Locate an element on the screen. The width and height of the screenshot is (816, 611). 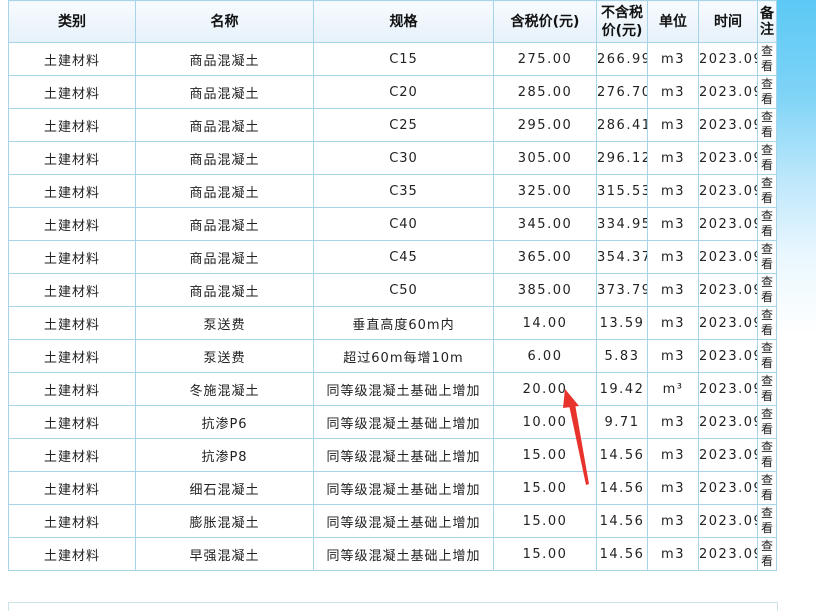
table-row: 土建材料 泵送费 超过60m每增10m 6.00 5.83 m3 2023.09 查看 is located at coordinates (392, 356).